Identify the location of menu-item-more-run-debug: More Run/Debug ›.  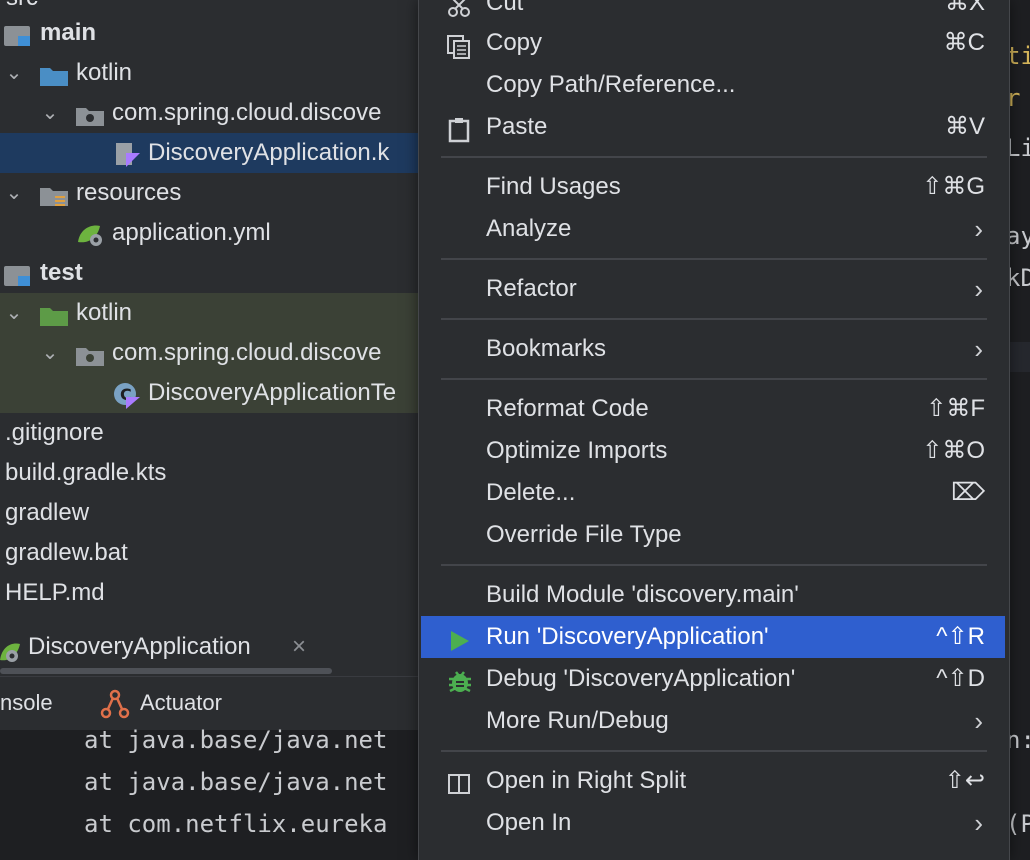
(713, 721).